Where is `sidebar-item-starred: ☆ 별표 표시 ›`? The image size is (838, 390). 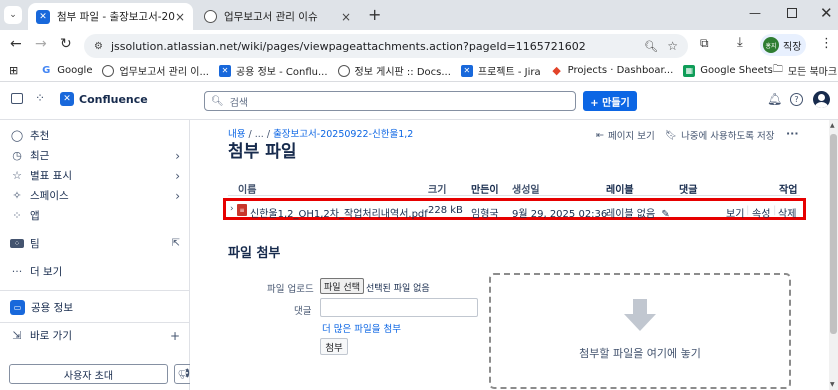
sidebar-item-starred: ☆ 별표 표시 › is located at coordinates (95, 175).